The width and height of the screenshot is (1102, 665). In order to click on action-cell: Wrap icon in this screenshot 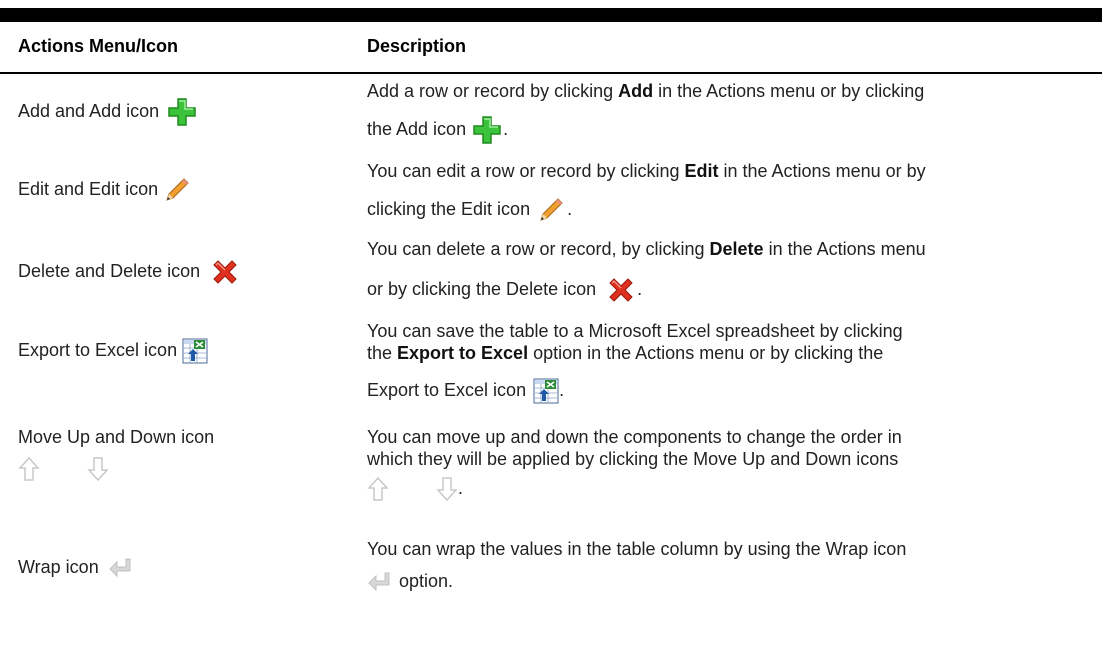, I will do `click(75, 567)`.